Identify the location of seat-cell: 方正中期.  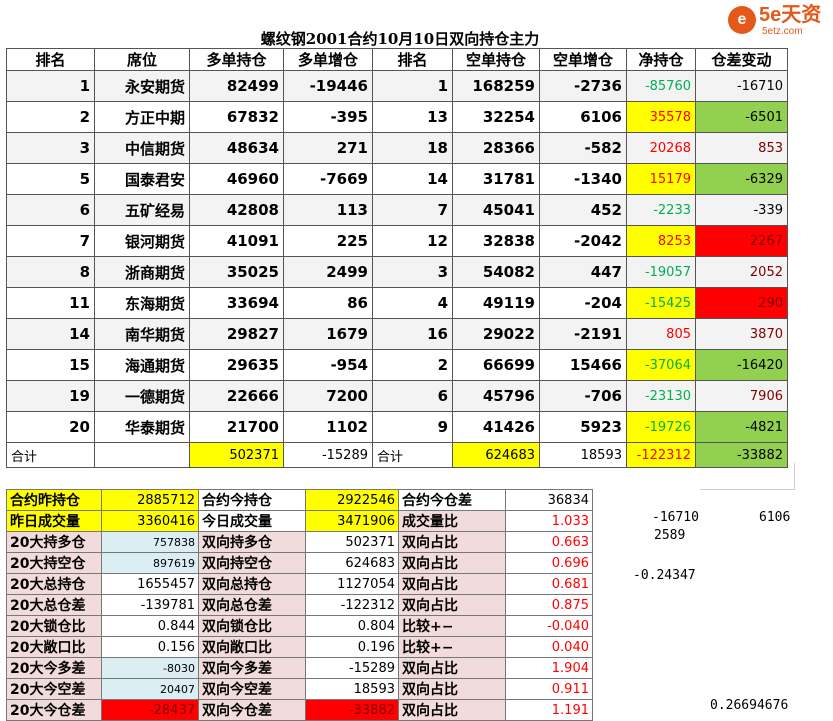
(142, 117).